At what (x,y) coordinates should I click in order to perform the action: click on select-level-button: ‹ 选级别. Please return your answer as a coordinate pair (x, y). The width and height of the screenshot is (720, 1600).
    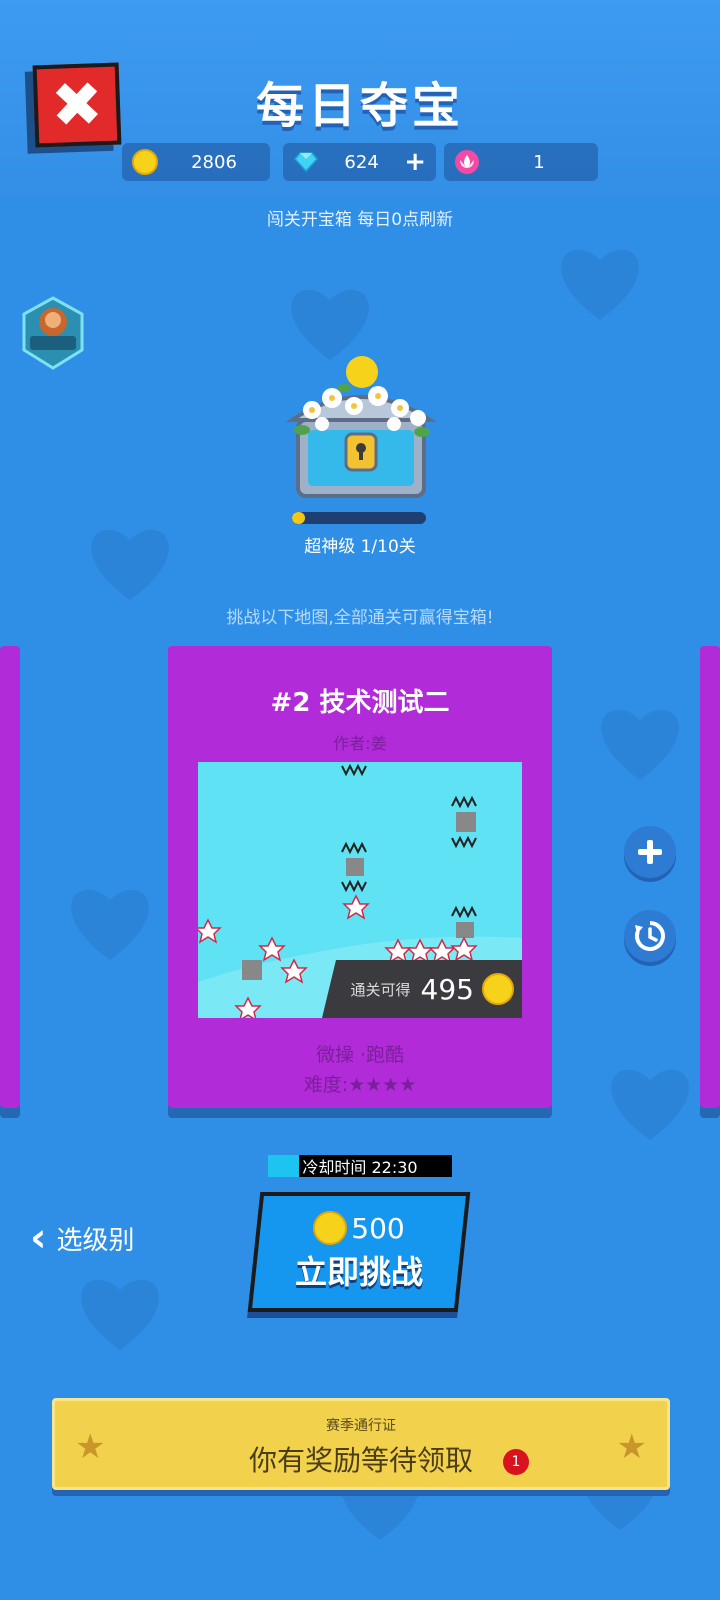
    Looking at the image, I should click on (82, 1238).